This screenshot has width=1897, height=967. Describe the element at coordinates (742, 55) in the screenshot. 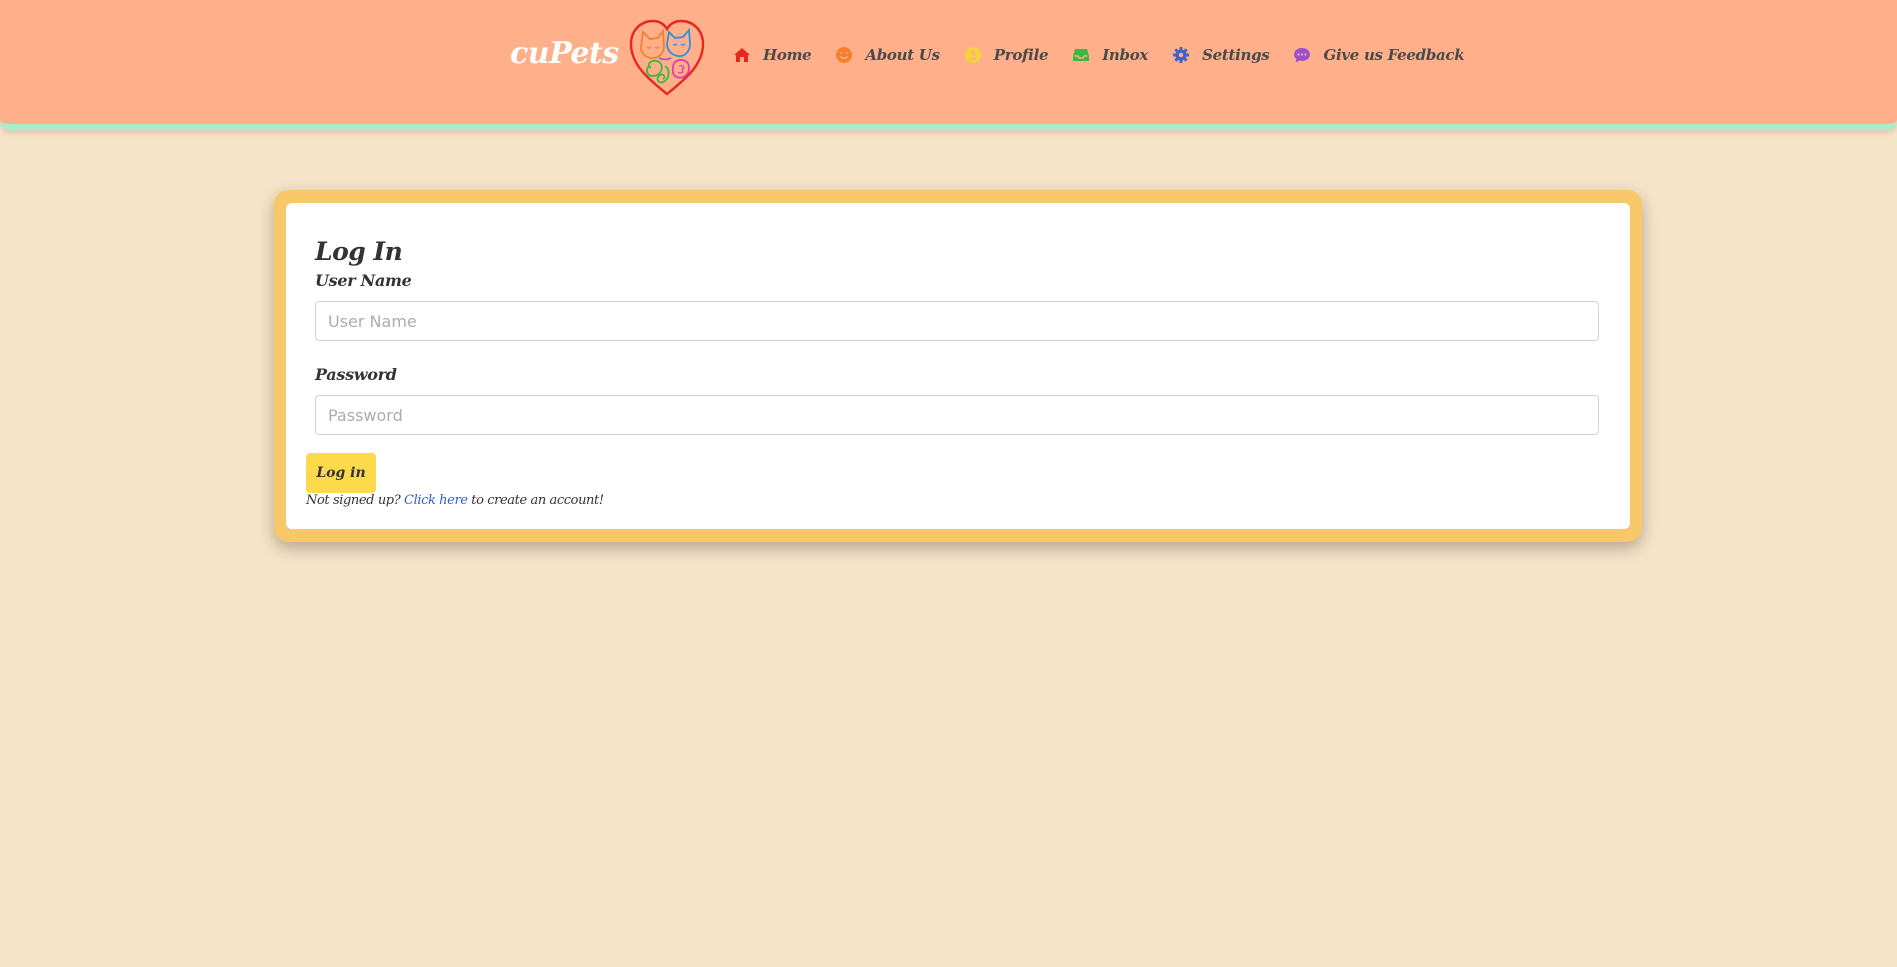

I see `home-icon` at that location.